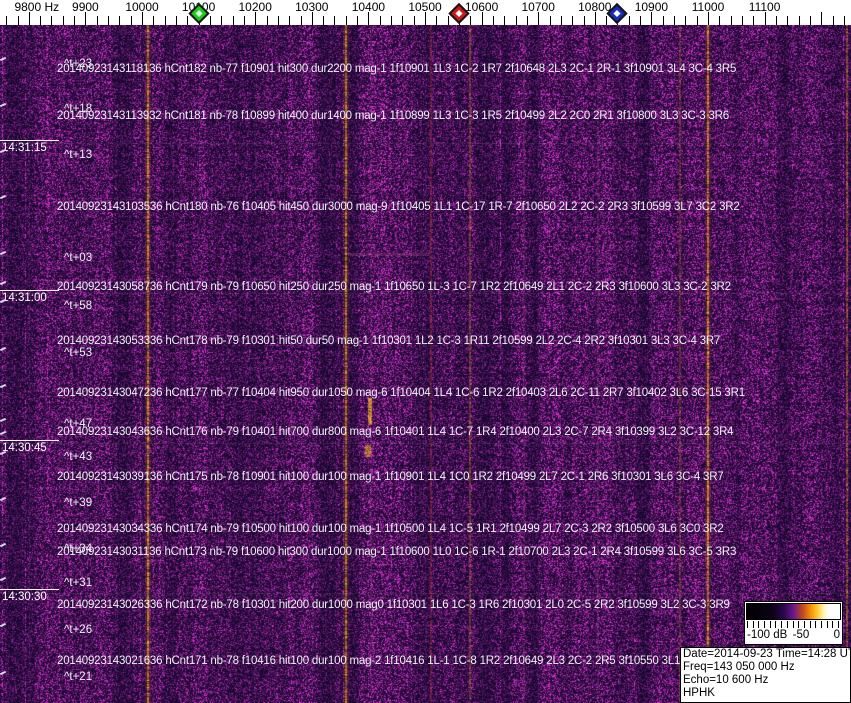 This screenshot has height=703, width=851. What do you see at coordinates (29, 147) in the screenshot?
I see `timestamp-label: 14:31:15` at bounding box center [29, 147].